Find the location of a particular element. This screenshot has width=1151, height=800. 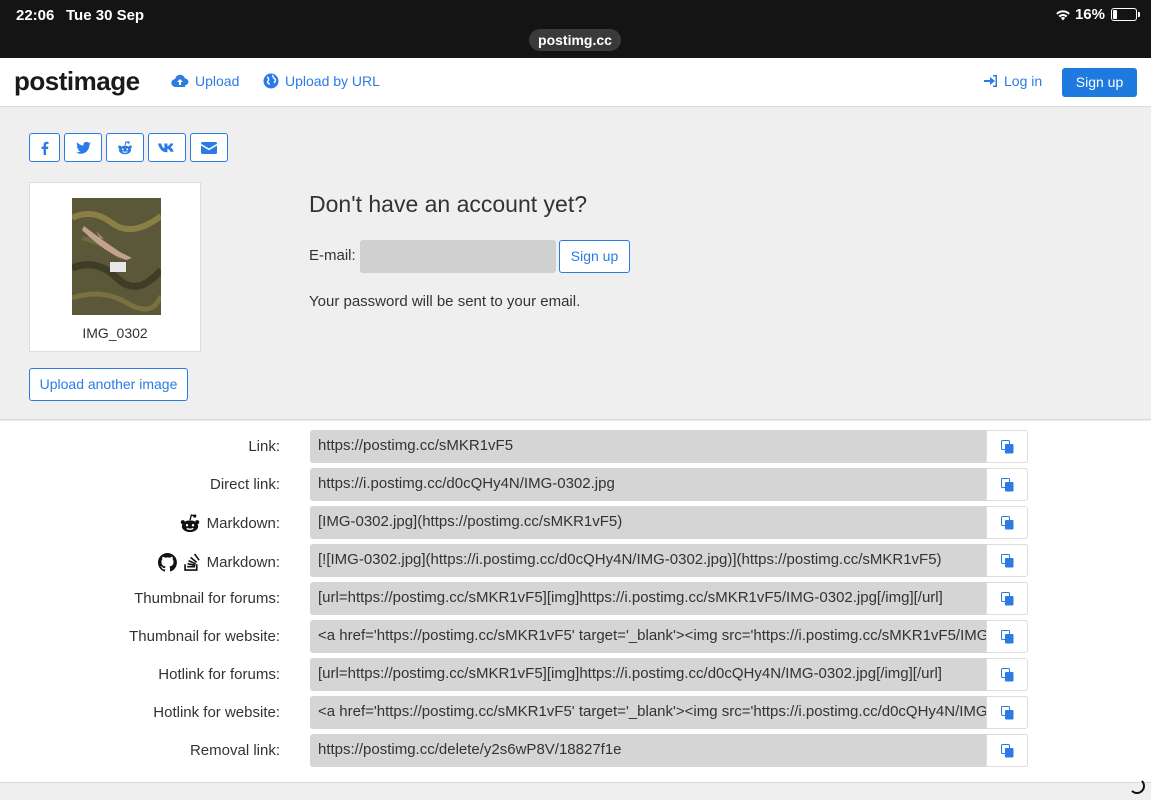

link-field: https://postimg.cc/sMKR1vF5 is located at coordinates (648, 446).